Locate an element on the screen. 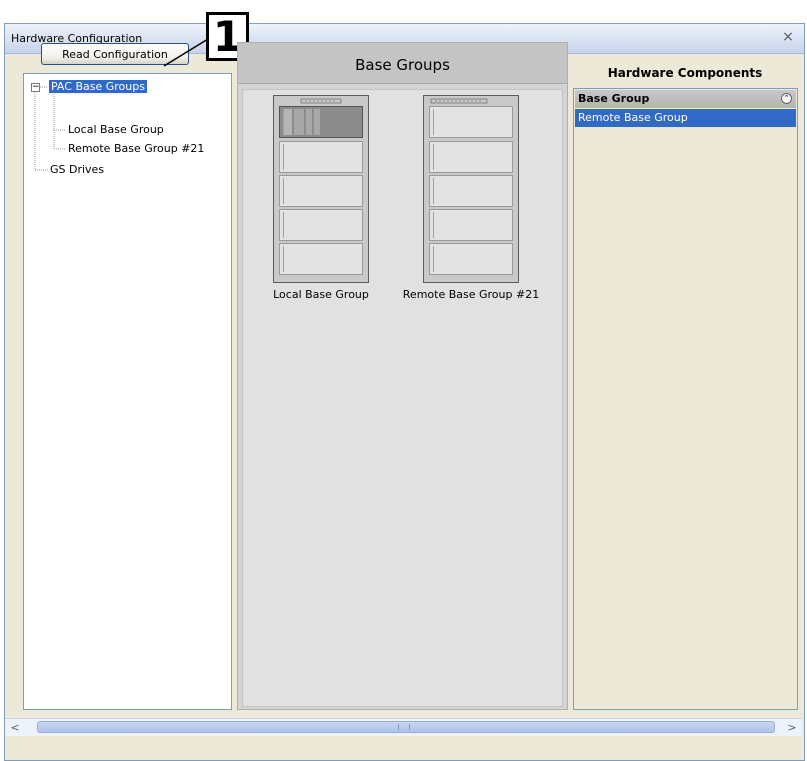 This screenshot has height=761, width=807. component-item-remote-base-group: Remote Base Group is located at coordinates (685, 118).